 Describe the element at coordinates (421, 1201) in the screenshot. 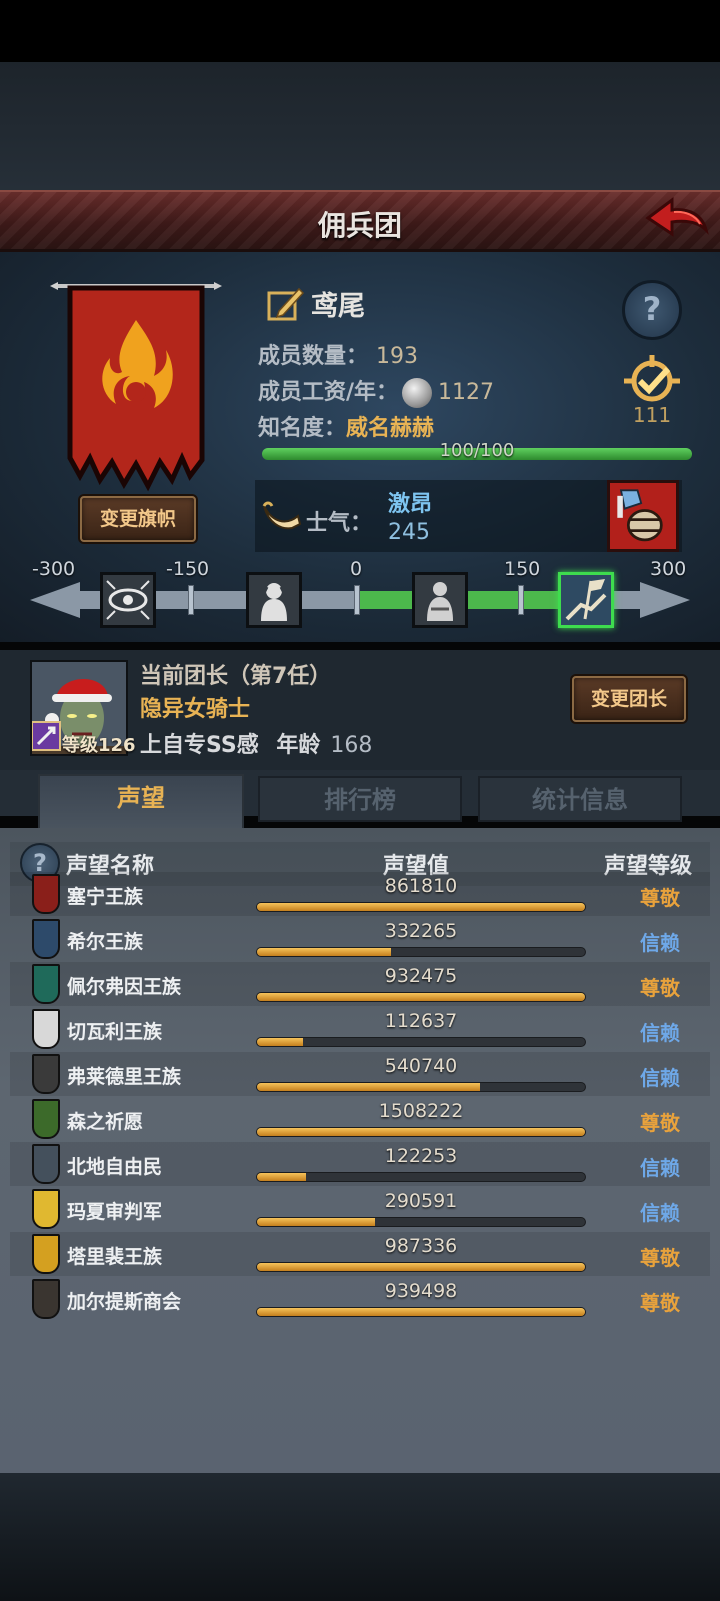

I see `reputation-value: 290591` at that location.